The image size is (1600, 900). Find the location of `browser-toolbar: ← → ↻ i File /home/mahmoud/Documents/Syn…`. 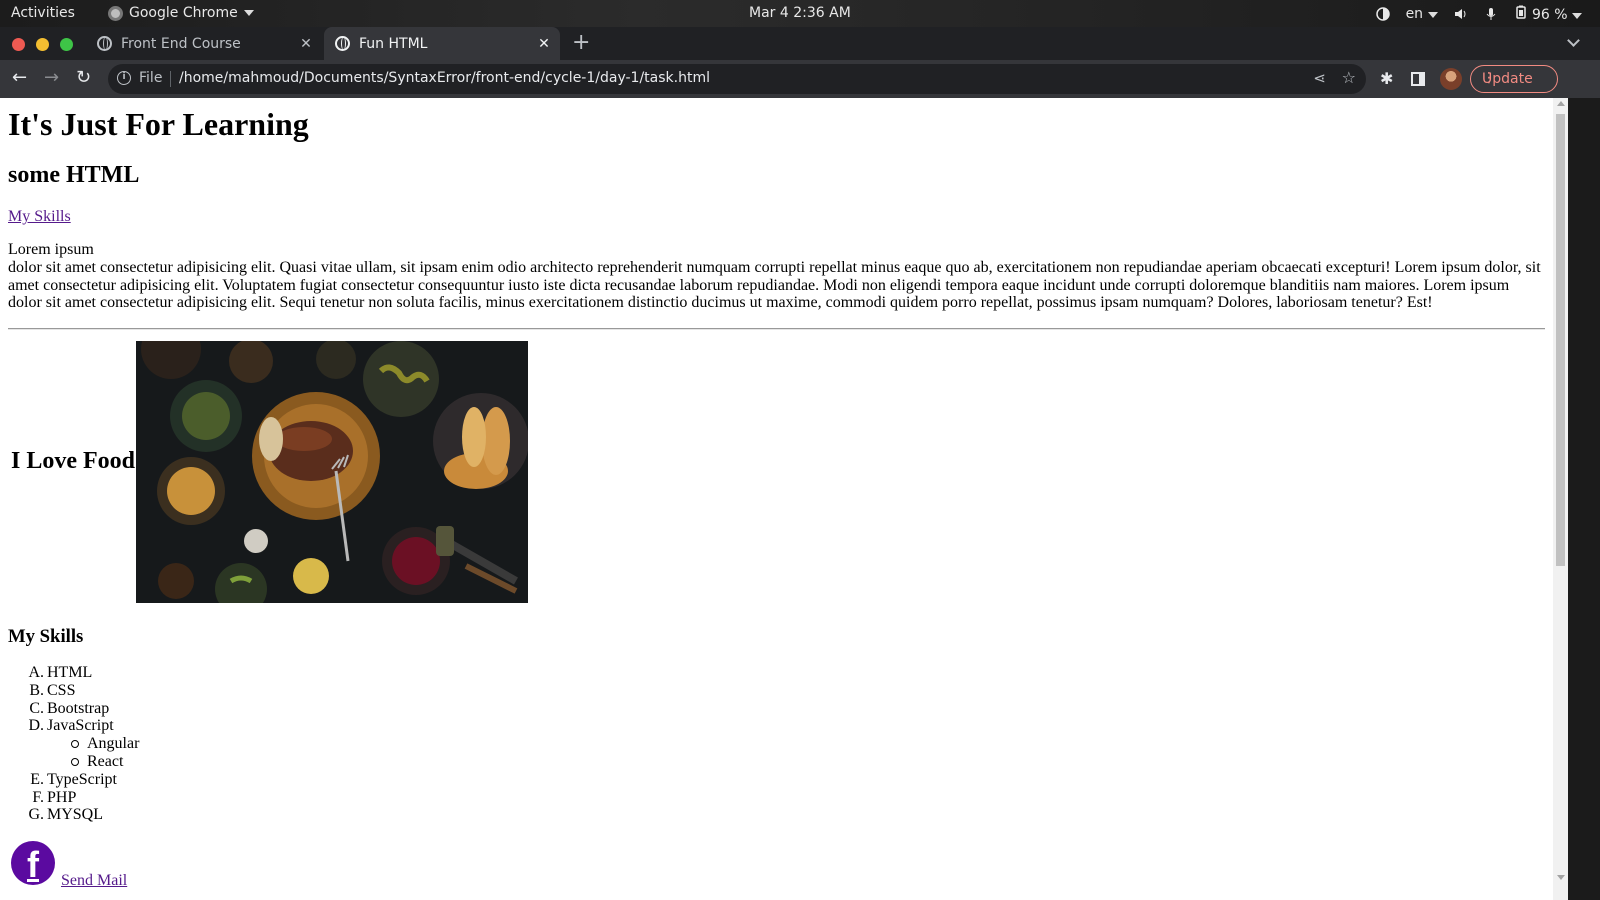

browser-toolbar: ← → ↻ i File /home/mahmoud/Documents/Syn… is located at coordinates (800, 79).